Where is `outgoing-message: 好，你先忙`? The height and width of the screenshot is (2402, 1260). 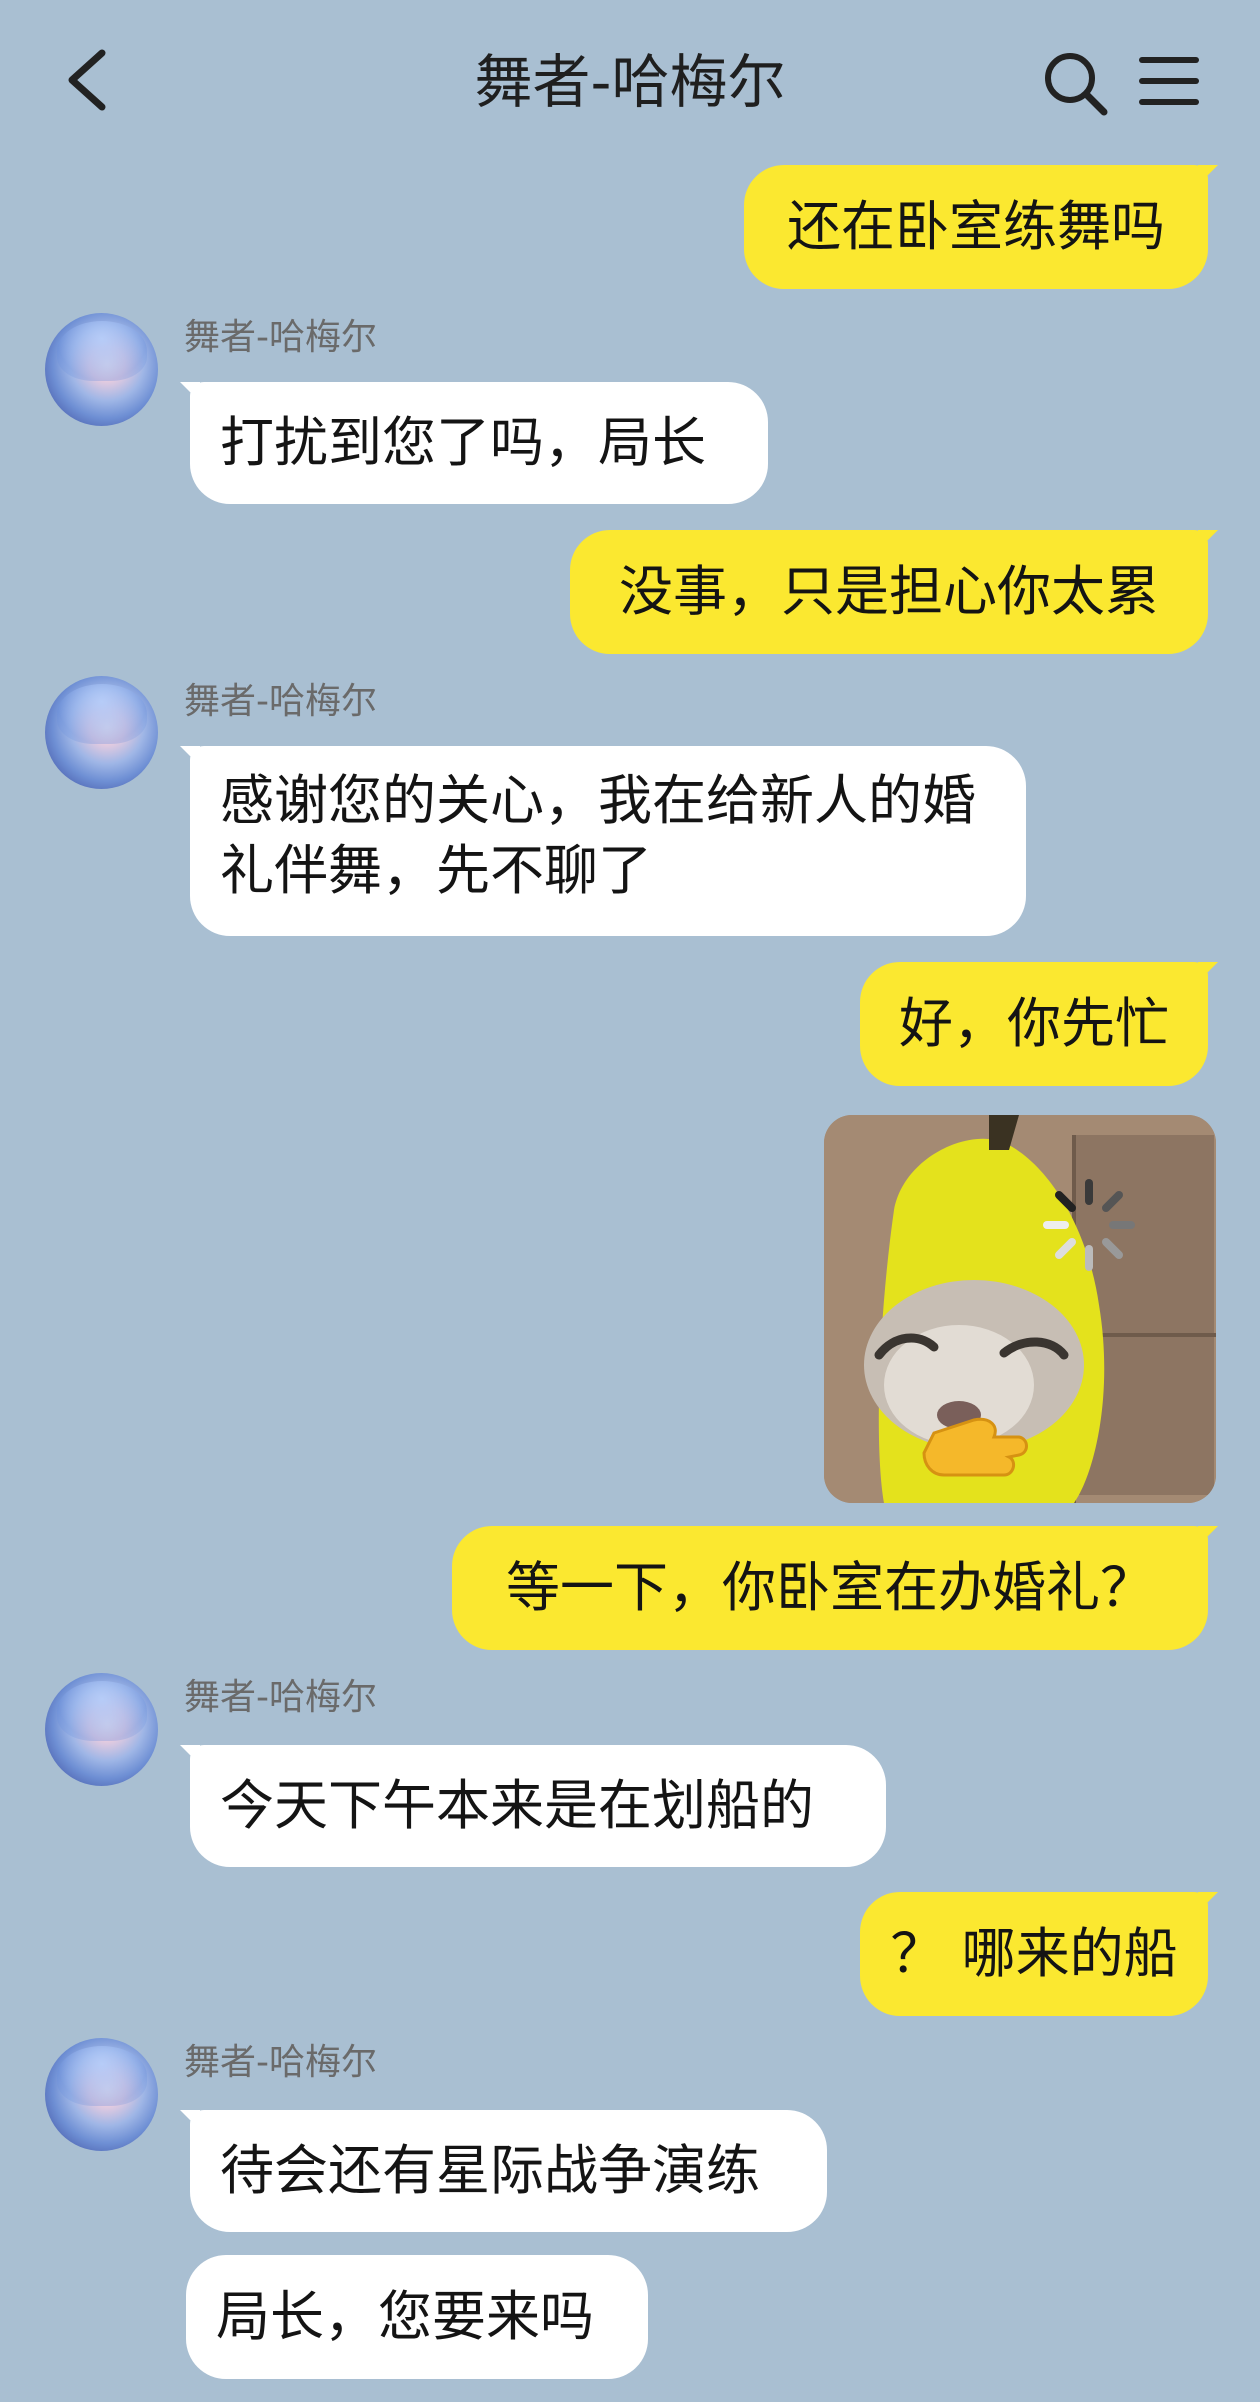 outgoing-message: 好，你先忙 is located at coordinates (1039, 1024).